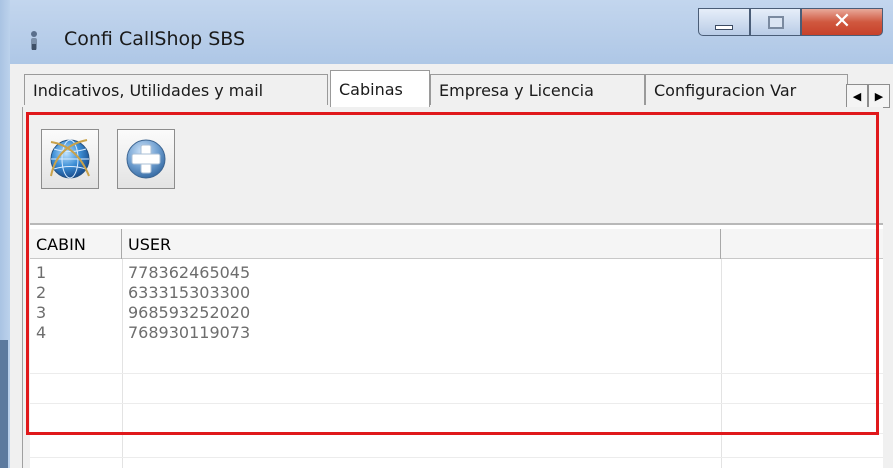 This screenshot has width=893, height=468. I want to click on grid-header: CABIN USER, so click(456, 244).